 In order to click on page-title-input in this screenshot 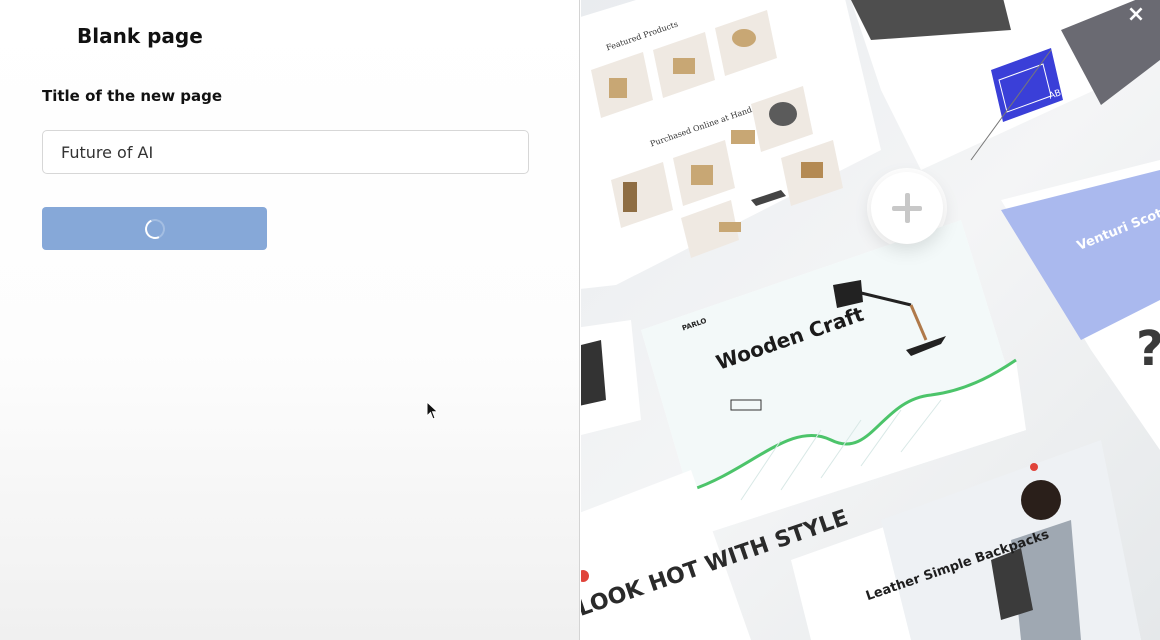, I will do `click(285, 152)`.